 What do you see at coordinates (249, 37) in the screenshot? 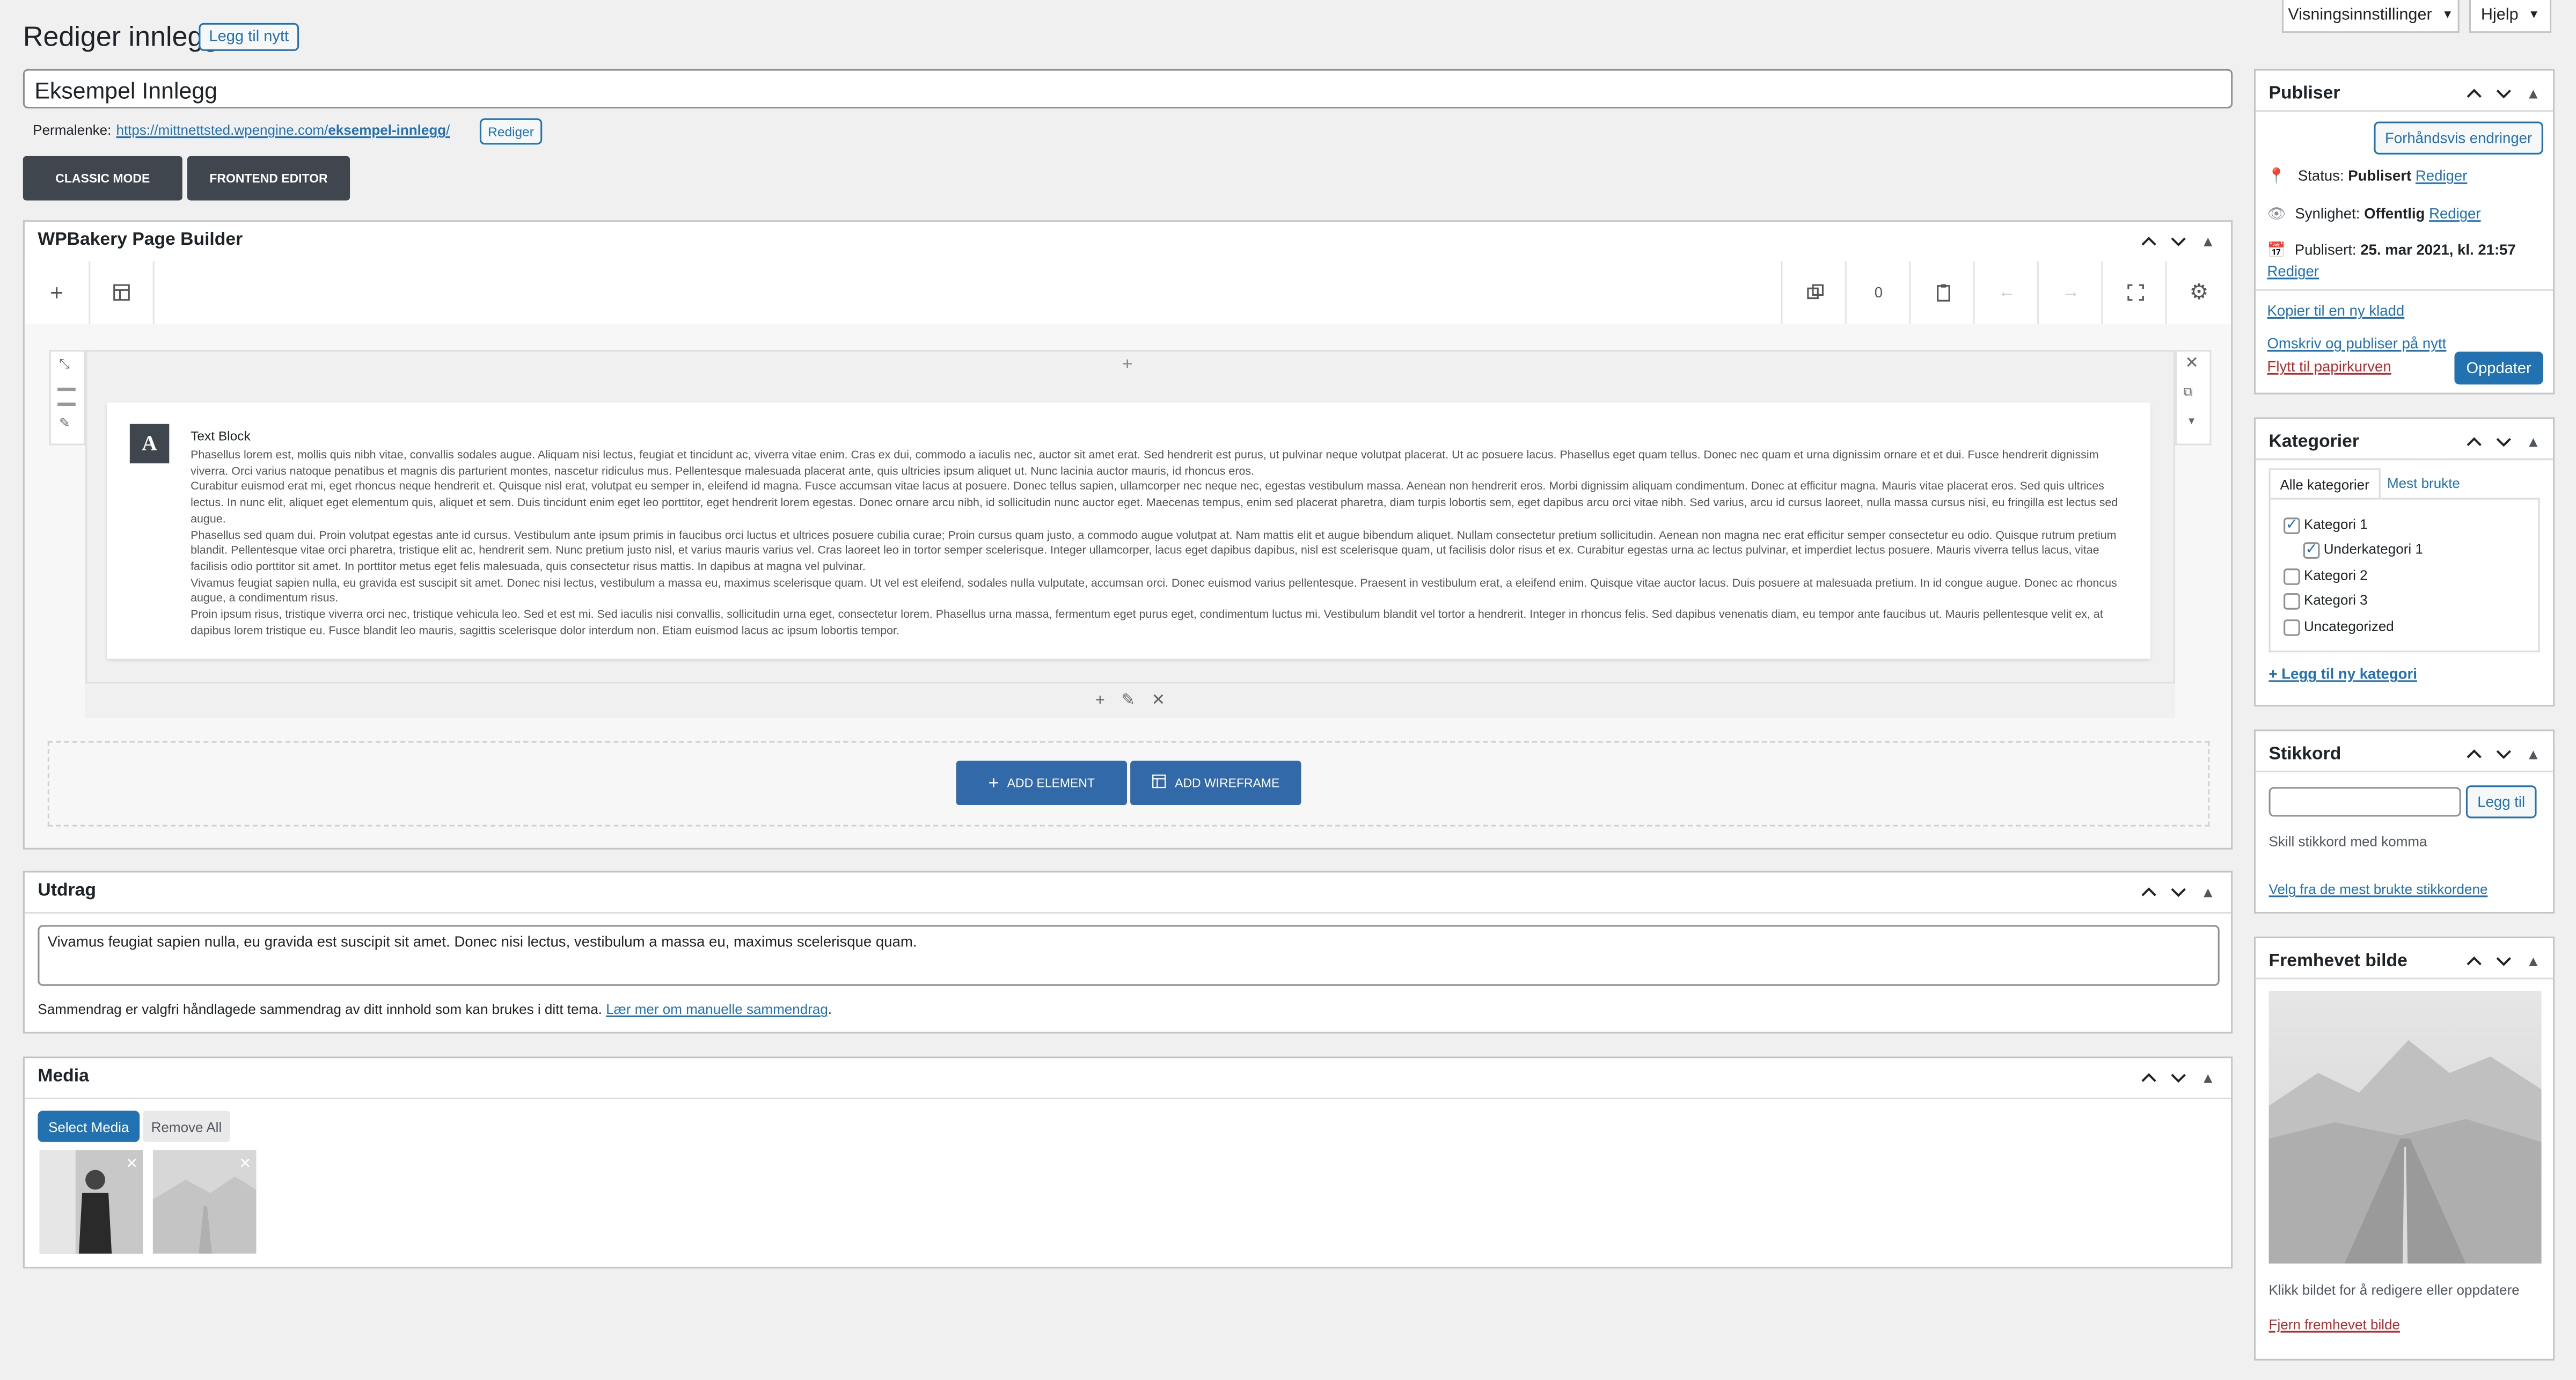
I see `add-new-button: Legg til nytt` at bounding box center [249, 37].